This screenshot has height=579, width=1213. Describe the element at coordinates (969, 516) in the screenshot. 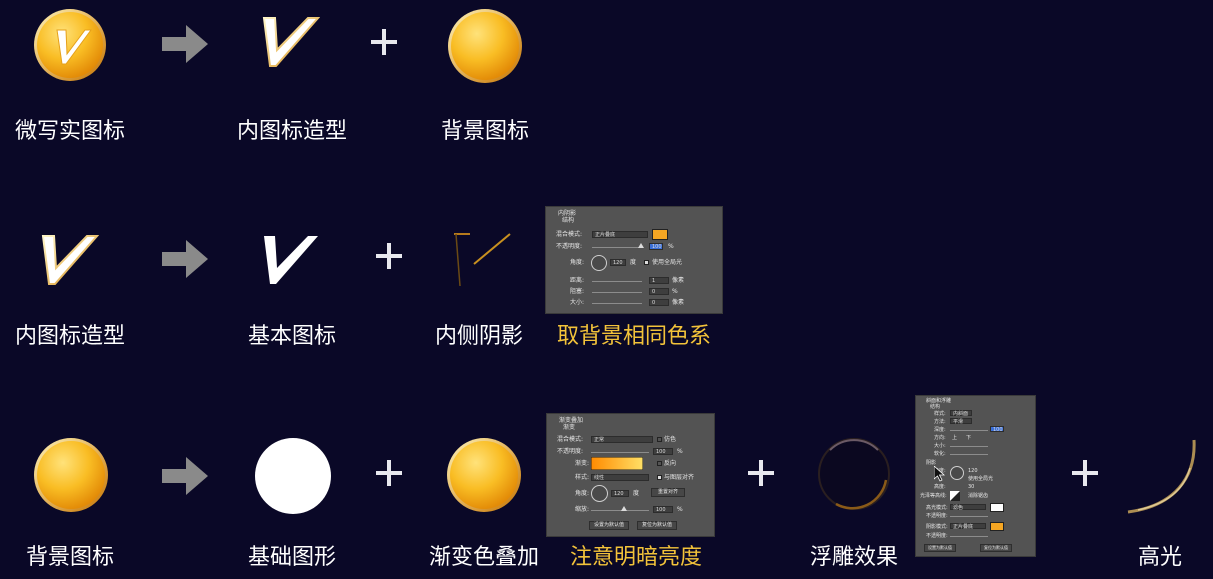

I see `highlight-opacity-slider` at that location.